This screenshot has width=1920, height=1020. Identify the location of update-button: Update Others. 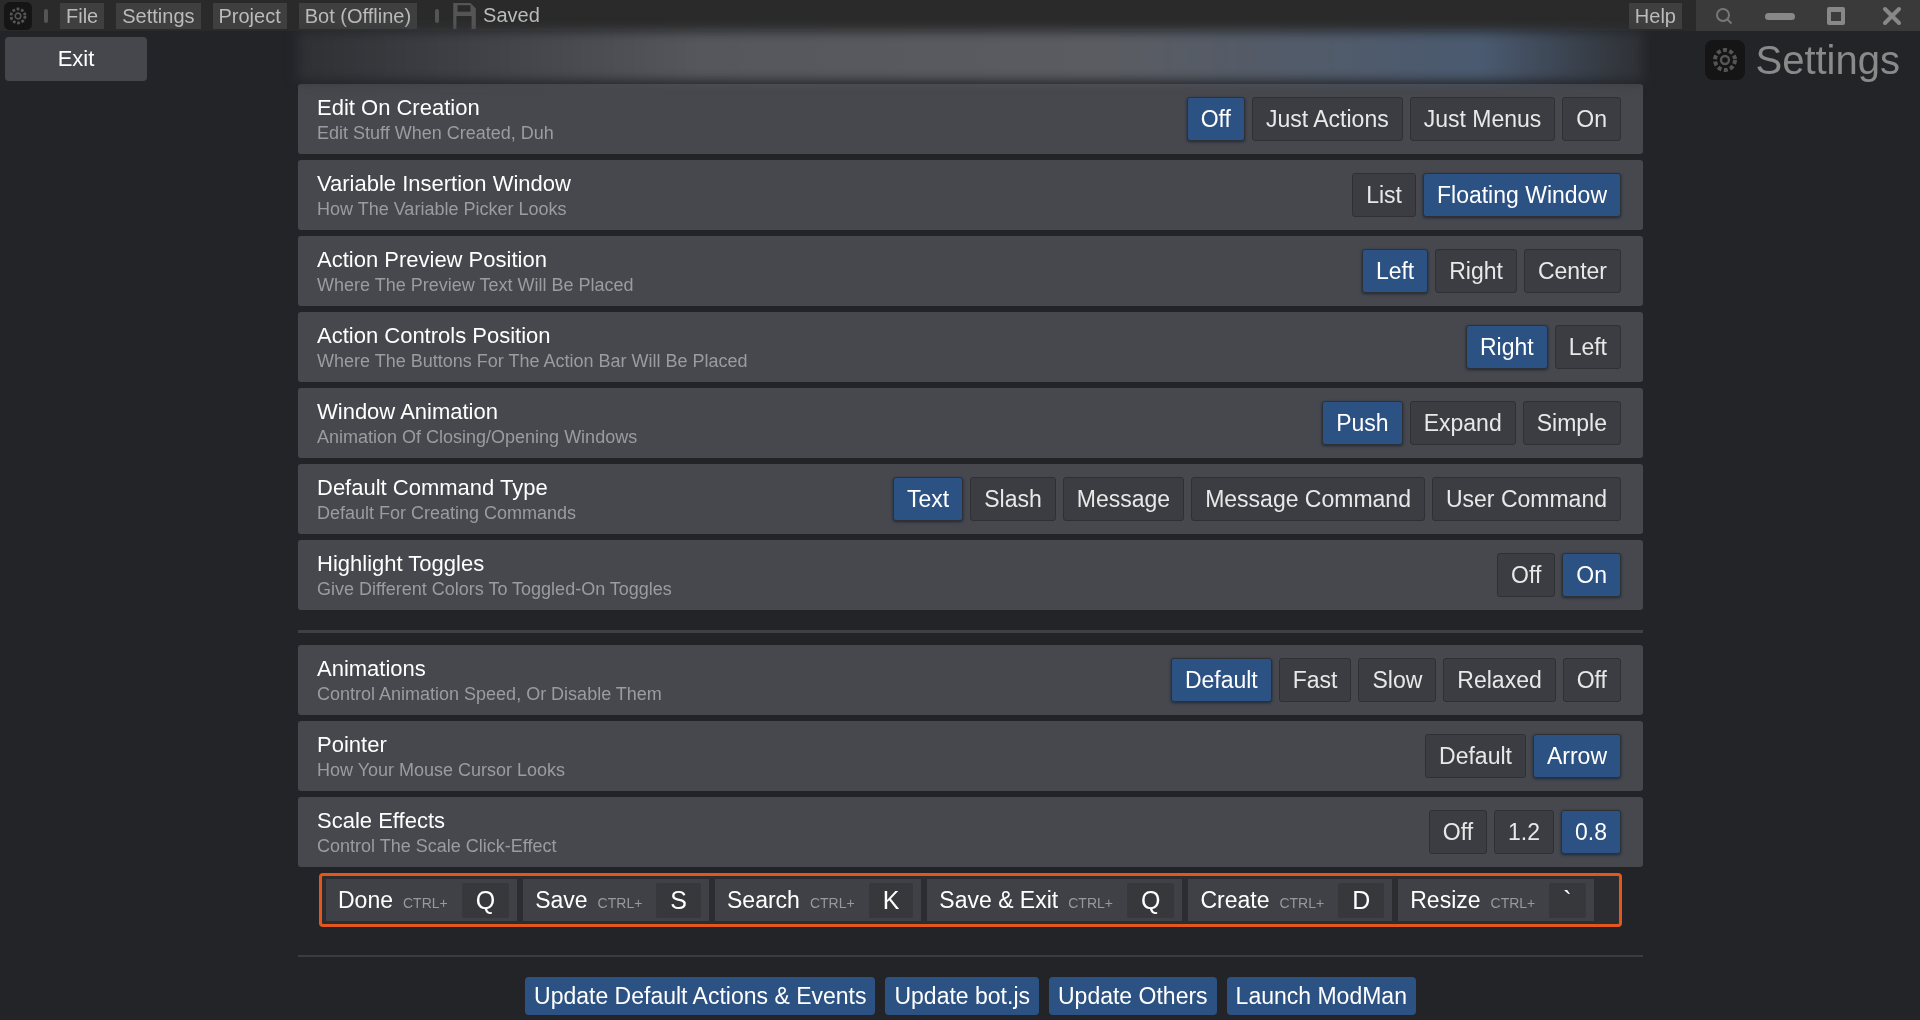
(1133, 996).